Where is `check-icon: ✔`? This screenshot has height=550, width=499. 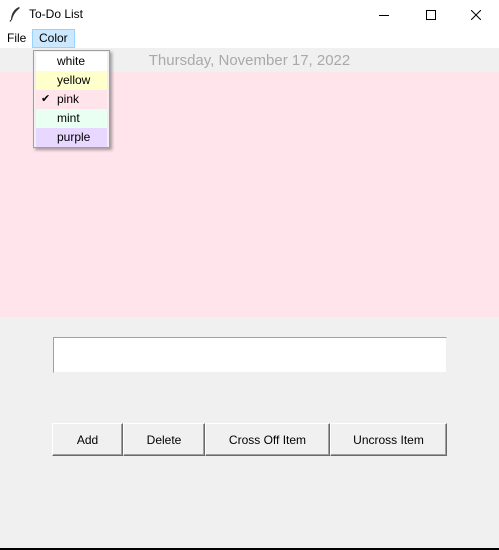 check-icon: ✔ is located at coordinates (46, 99).